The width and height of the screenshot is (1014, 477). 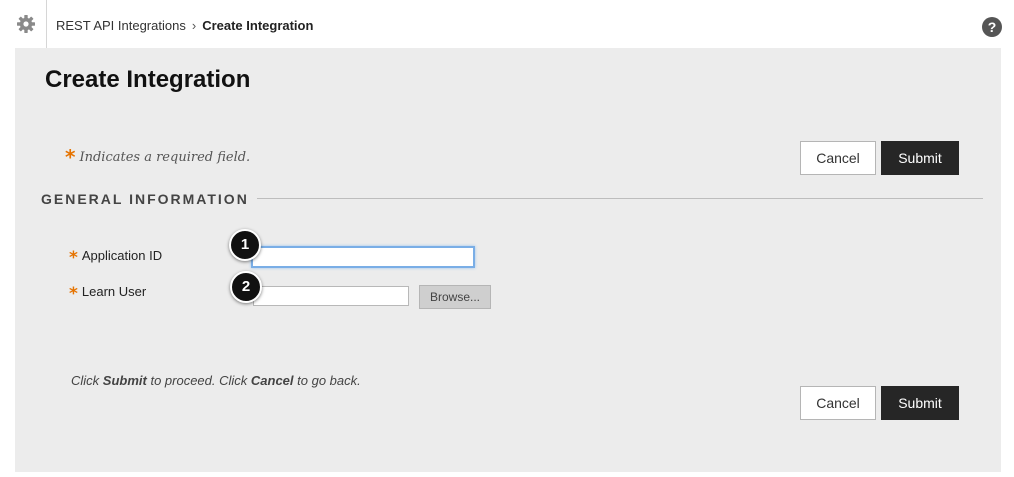 What do you see at coordinates (838, 403) in the screenshot?
I see `cancel-button-bottom: Cancel` at bounding box center [838, 403].